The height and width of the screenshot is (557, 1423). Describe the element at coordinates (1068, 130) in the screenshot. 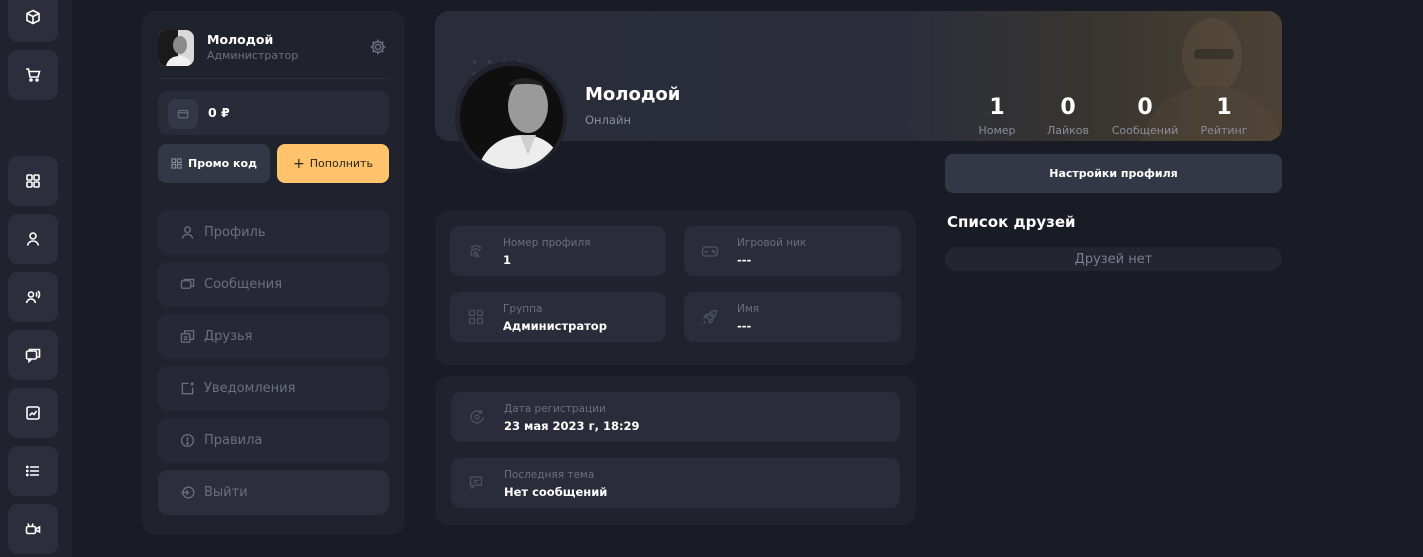

I see `stat-label: Лайков` at that location.